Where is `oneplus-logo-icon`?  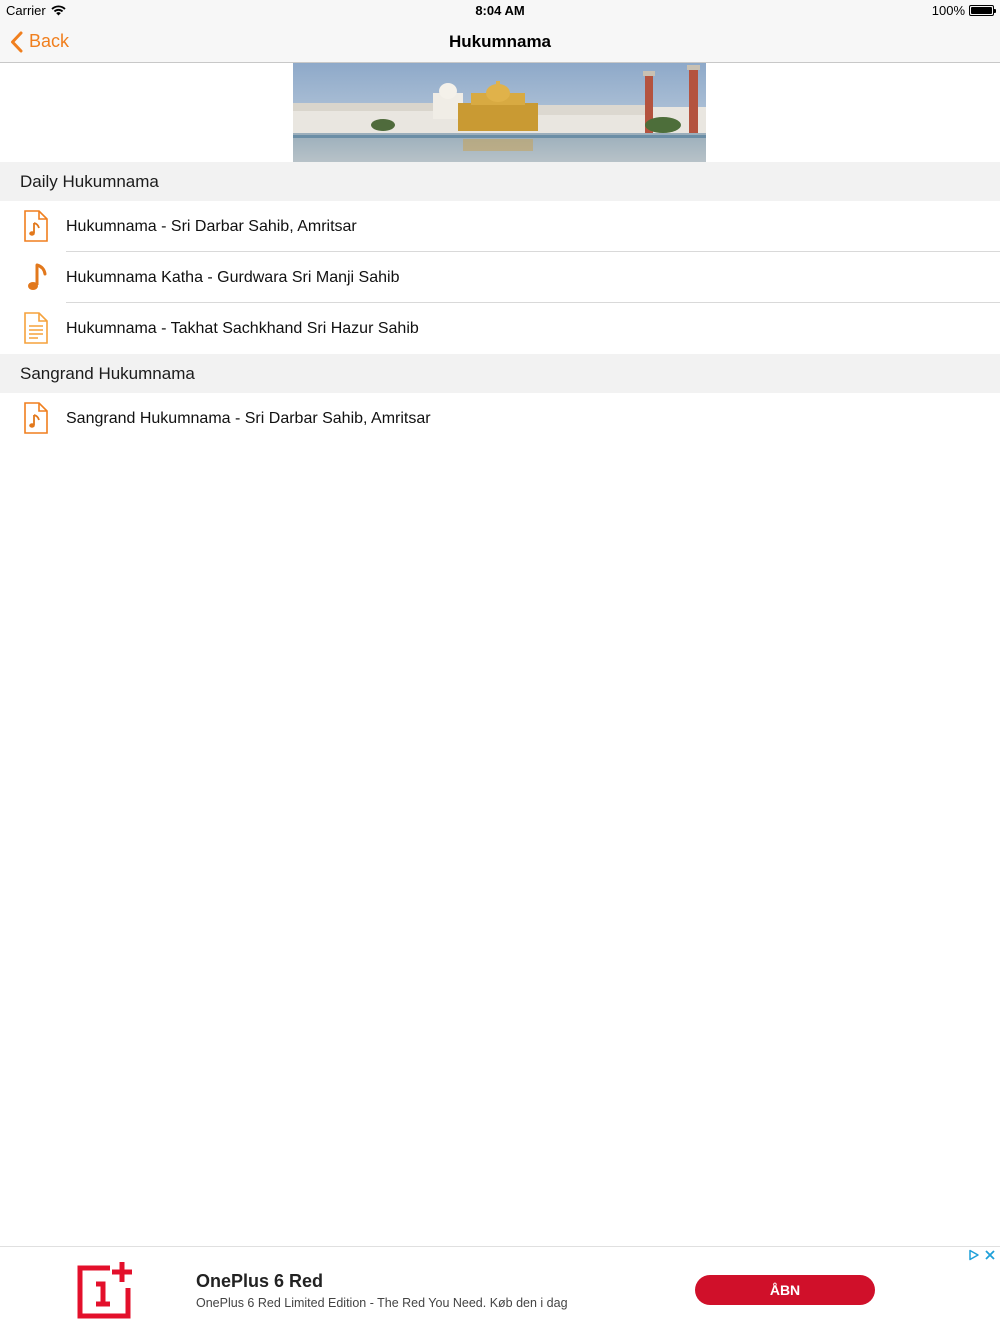
oneplus-logo-icon is located at coordinates (104, 1290).